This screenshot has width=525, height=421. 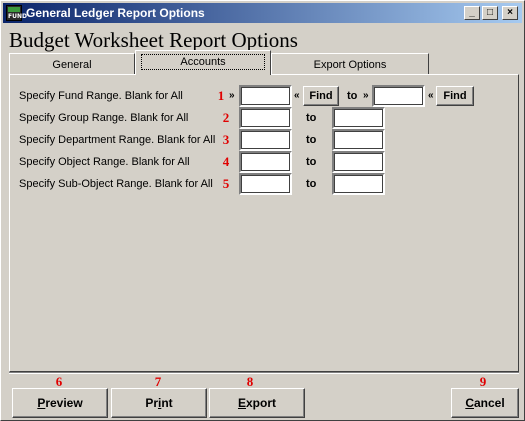 I want to click on tab-general: General, so click(x=72, y=64).